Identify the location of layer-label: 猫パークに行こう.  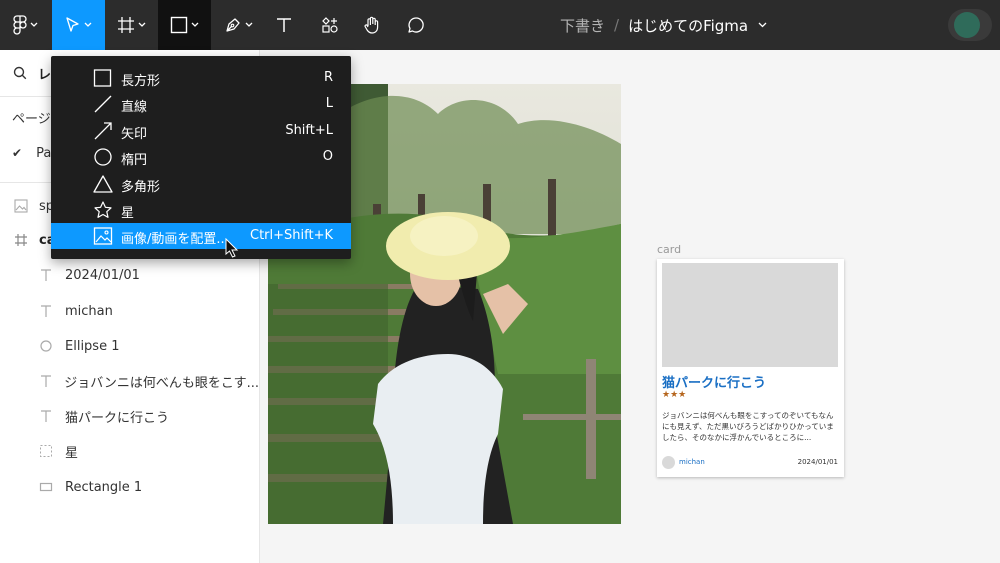
(117, 418).